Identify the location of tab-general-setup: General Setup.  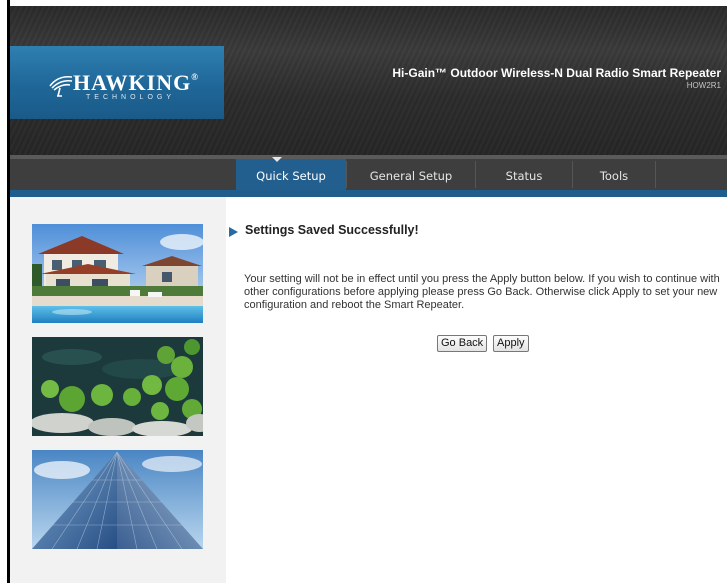
(411, 174).